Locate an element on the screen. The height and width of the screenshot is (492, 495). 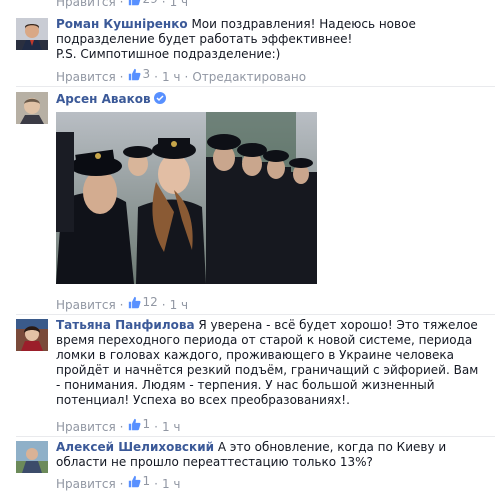
like-count: 29 is located at coordinates (143, 3).